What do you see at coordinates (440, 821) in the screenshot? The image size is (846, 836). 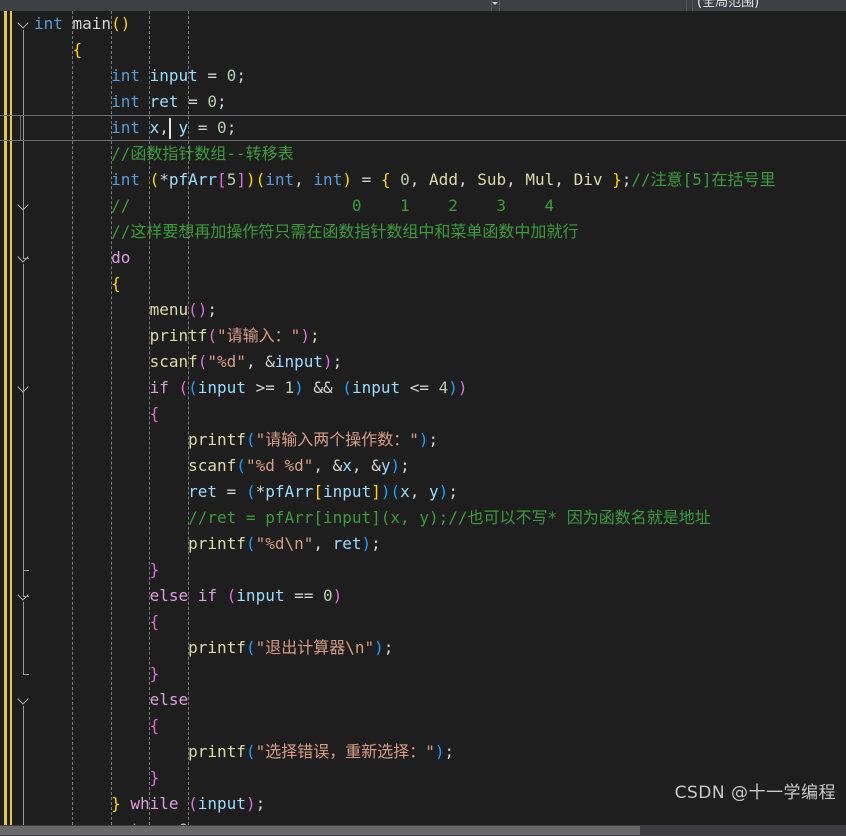 I see `code-line: return 0;` at bounding box center [440, 821].